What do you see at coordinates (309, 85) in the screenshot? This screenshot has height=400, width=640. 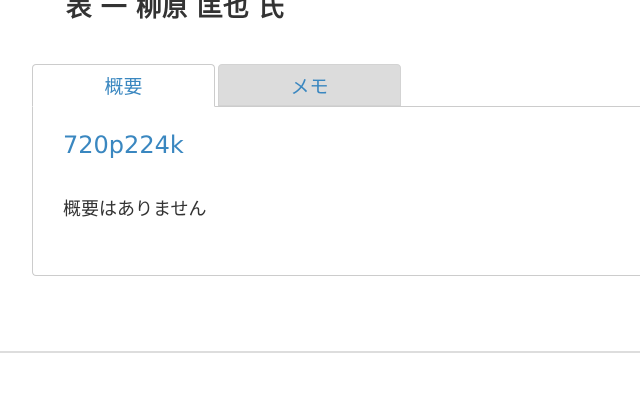 I see `tab-memo: メモ` at bounding box center [309, 85].